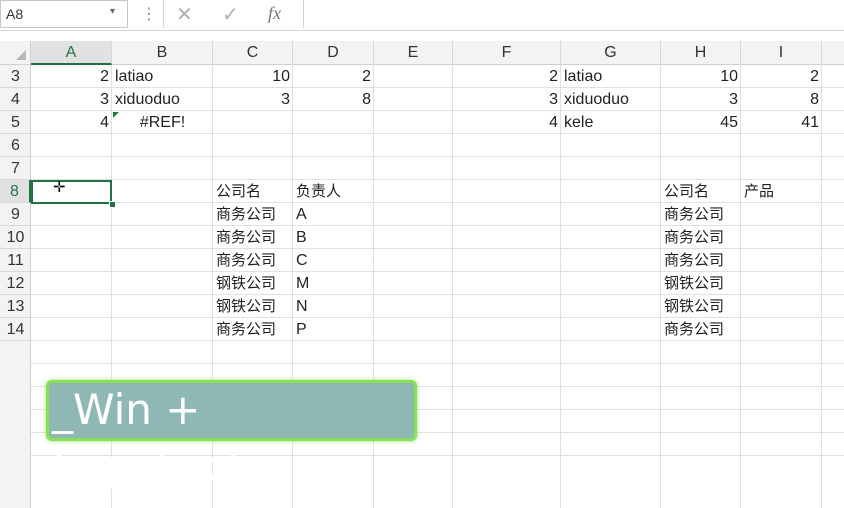 This screenshot has width=844, height=508. Describe the element at coordinates (15, 145) in the screenshot. I see `row-header-6: 6` at that location.